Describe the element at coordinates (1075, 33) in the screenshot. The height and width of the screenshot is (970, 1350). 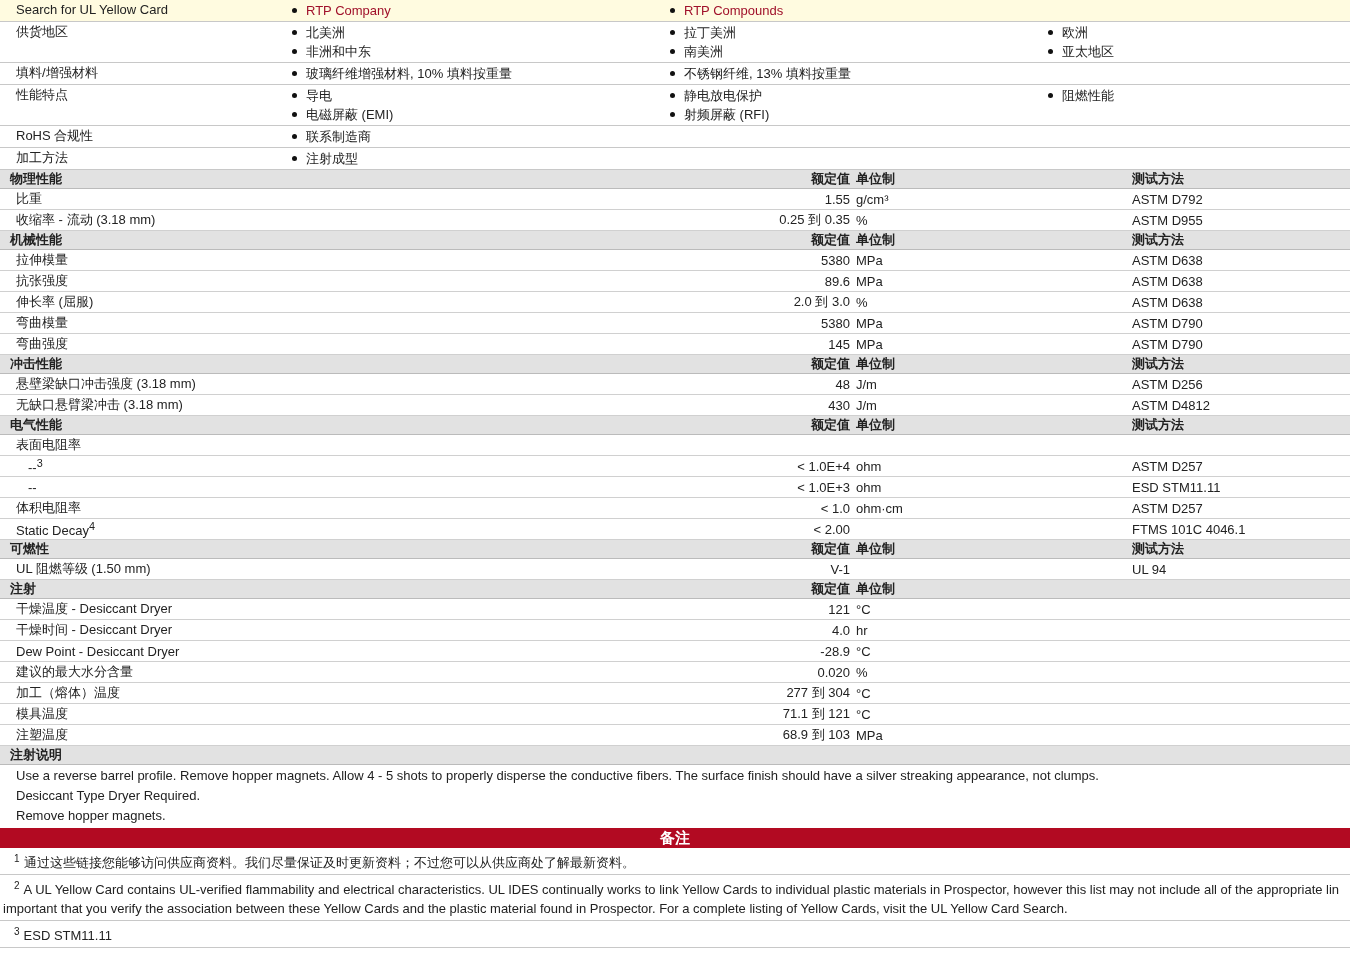
I see `list-item-text: 欧洲` at that location.